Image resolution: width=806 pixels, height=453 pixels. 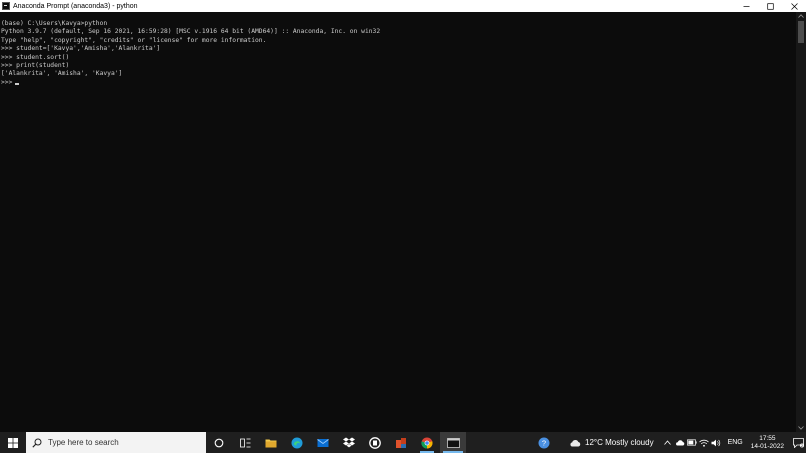 What do you see at coordinates (575, 443) in the screenshot?
I see `cloud-icon` at bounding box center [575, 443].